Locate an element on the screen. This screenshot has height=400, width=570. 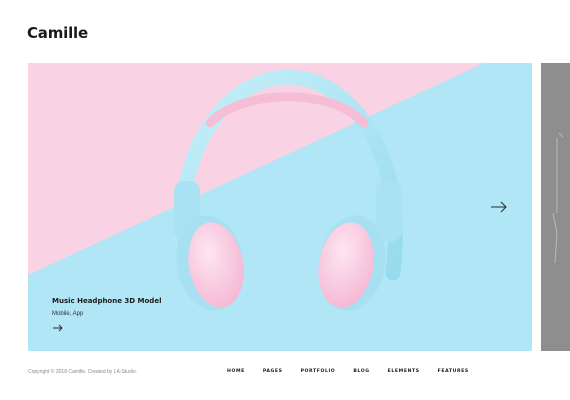
nav-item-home: HOME is located at coordinates (236, 371).